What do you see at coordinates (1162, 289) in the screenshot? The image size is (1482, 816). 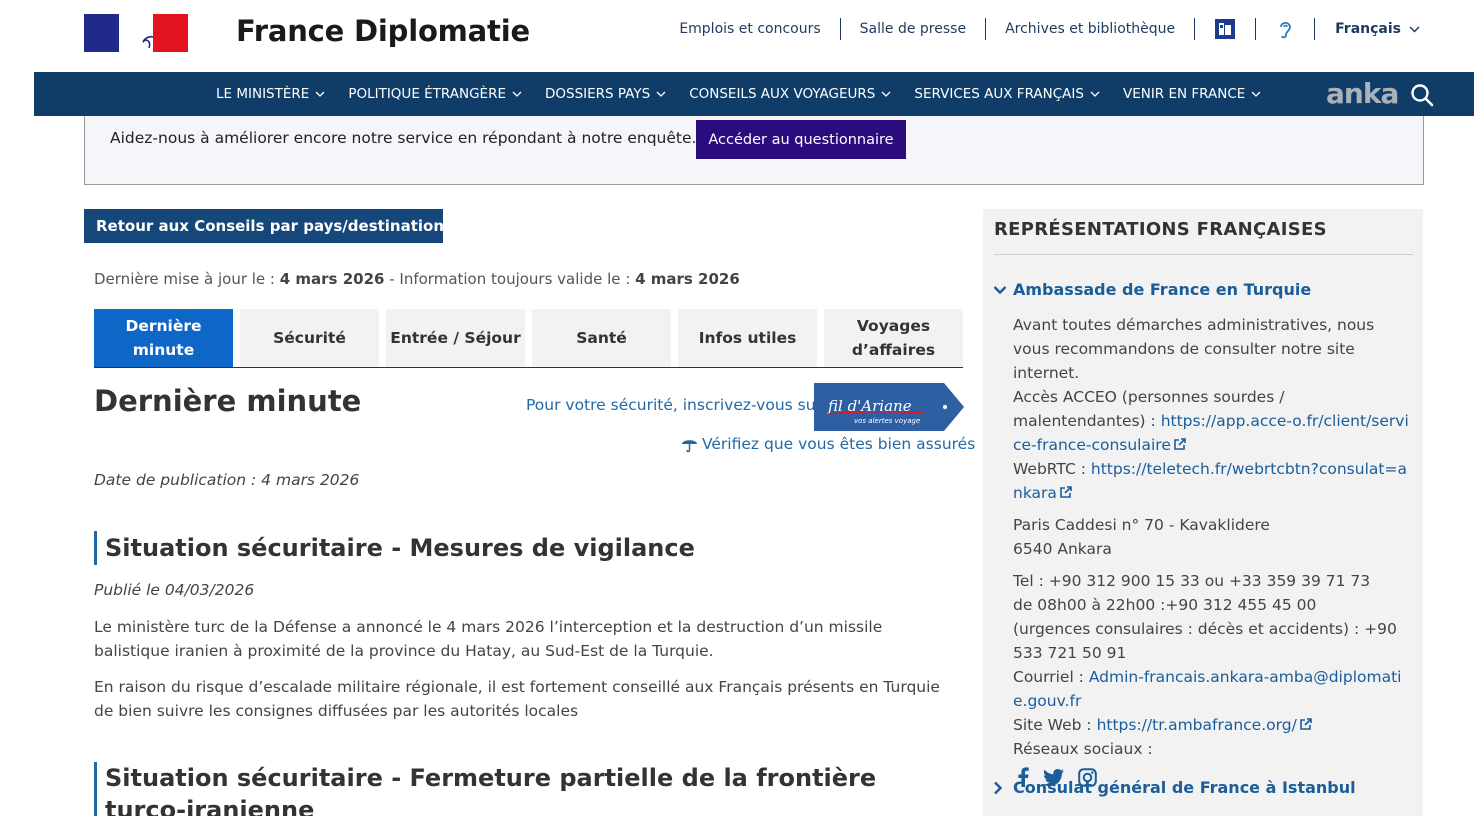 I see `embassy-name: Ambassade de France en Turquie` at bounding box center [1162, 289].